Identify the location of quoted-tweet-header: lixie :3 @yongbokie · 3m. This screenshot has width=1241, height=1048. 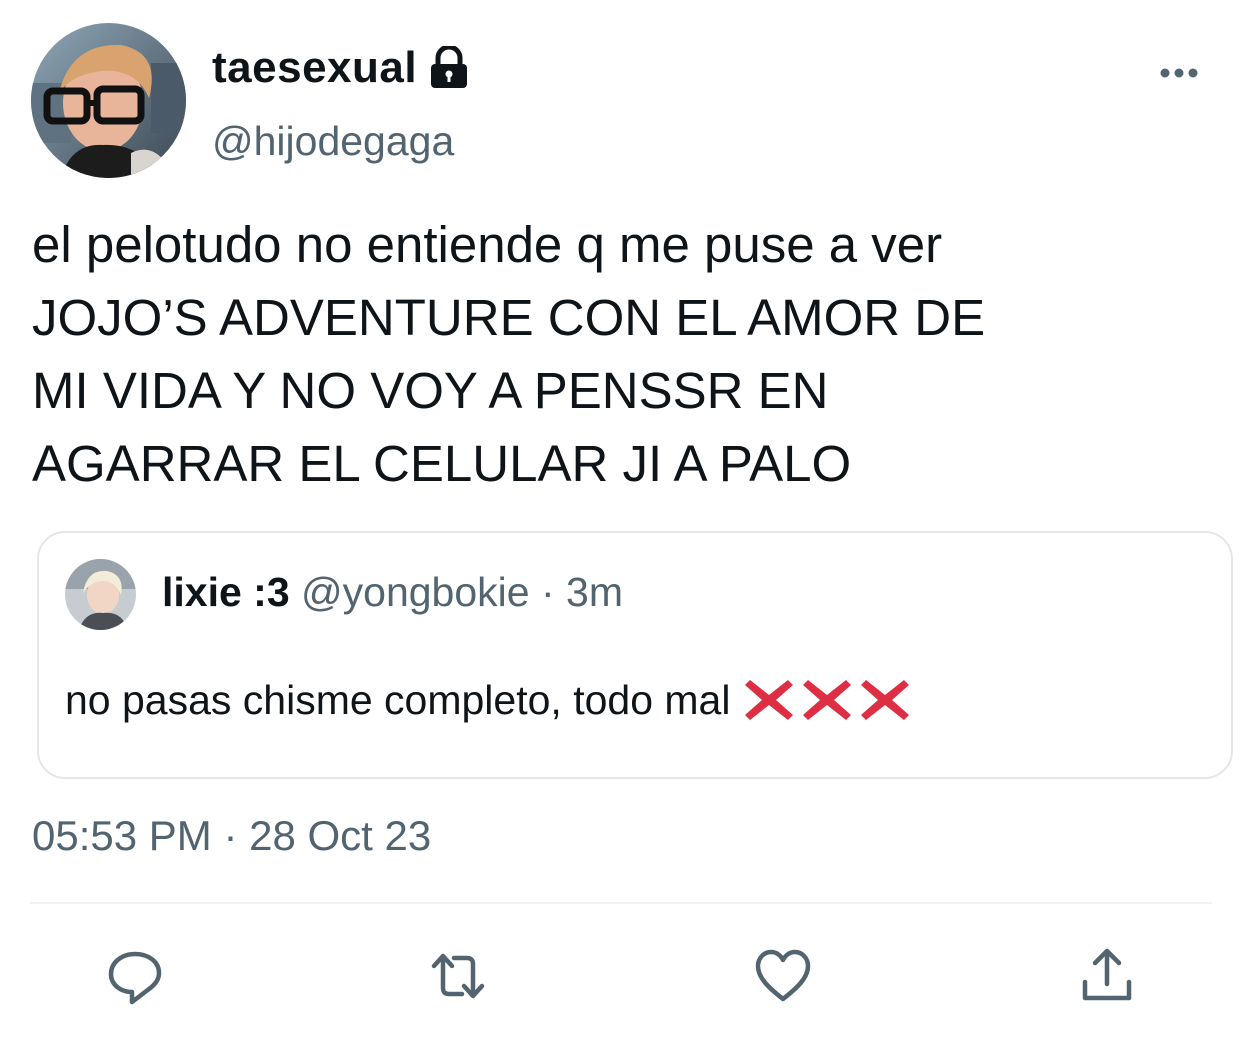
(392, 592).